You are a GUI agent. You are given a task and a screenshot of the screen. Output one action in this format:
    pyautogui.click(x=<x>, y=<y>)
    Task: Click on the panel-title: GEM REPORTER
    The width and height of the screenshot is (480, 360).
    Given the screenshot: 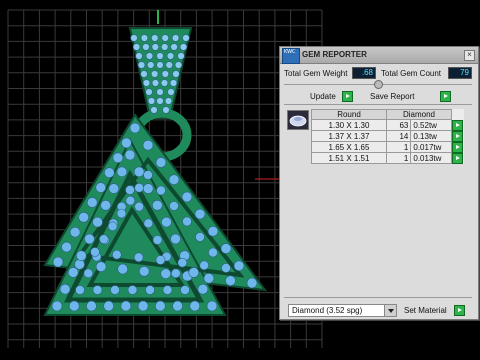 What is the action you would take?
    pyautogui.click(x=334, y=54)
    